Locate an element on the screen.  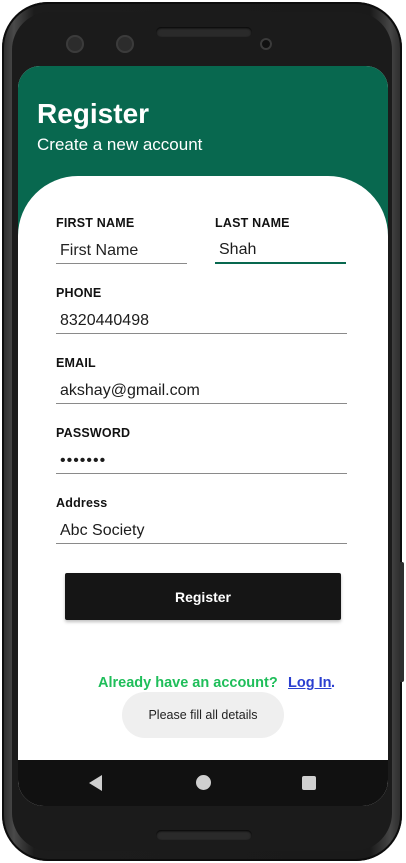
email-field is located at coordinates (201, 391).